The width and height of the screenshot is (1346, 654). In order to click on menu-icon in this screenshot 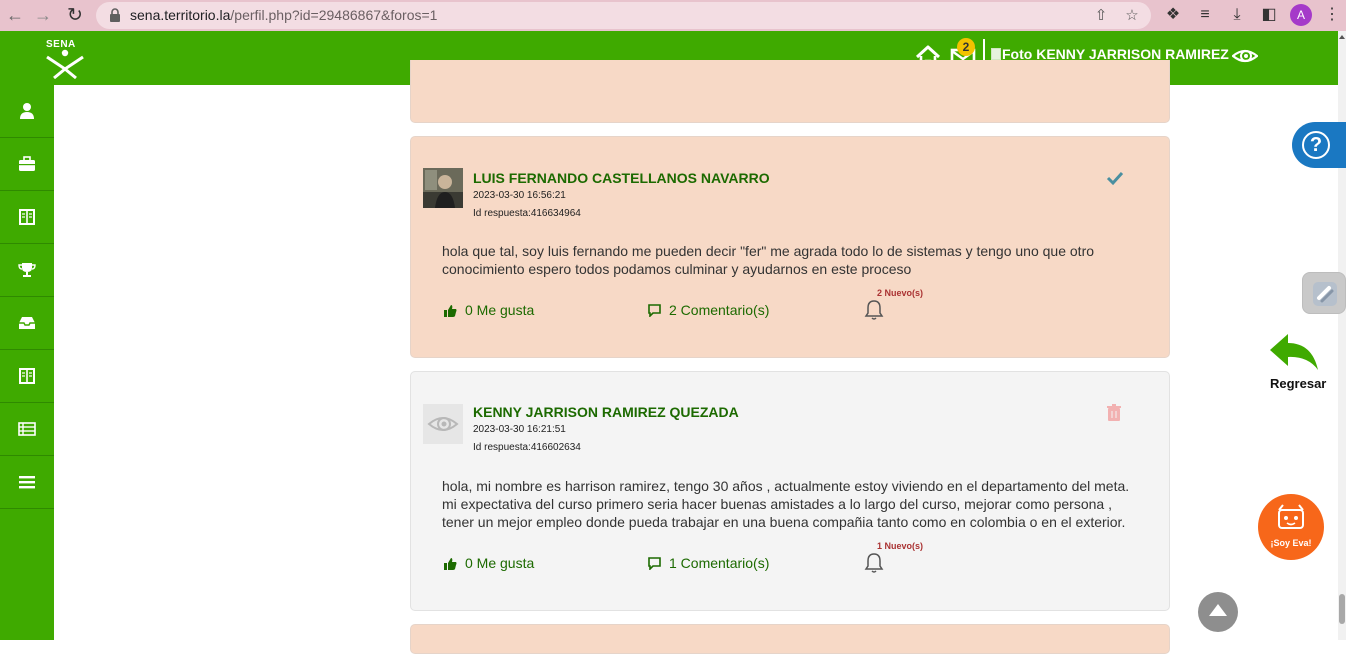, I will do `click(27, 482)`.